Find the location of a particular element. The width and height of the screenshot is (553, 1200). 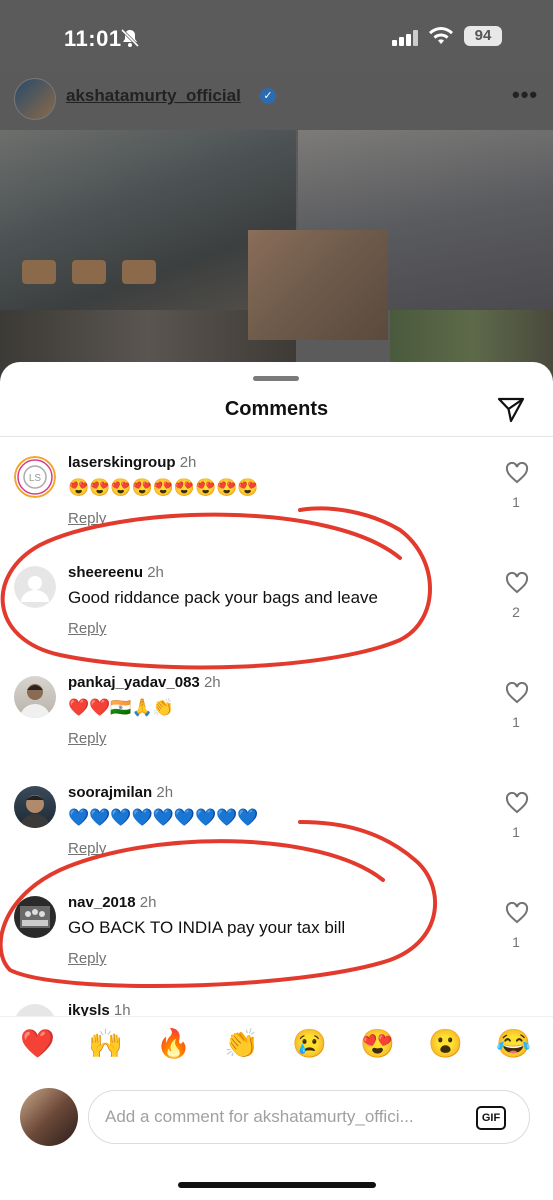

comment-username: pankaj_yadav_083 2h is located at coordinates (144, 682).